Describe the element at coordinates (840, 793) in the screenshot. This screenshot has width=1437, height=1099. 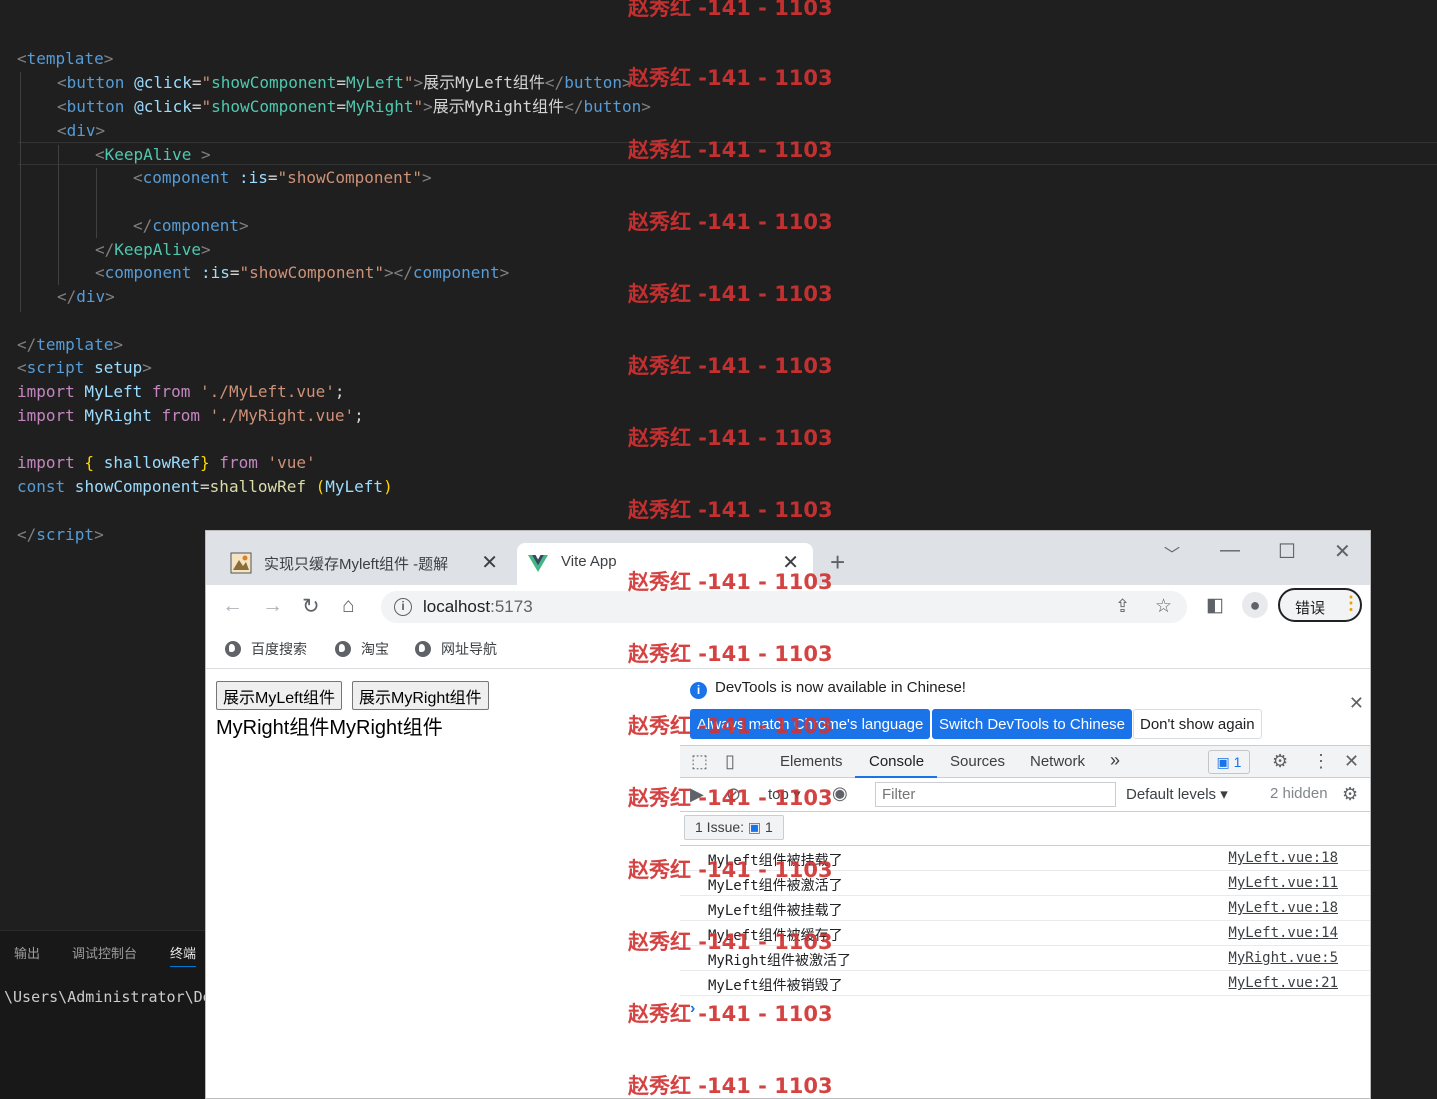
I see `live-expression-eye-icon: ◉` at that location.